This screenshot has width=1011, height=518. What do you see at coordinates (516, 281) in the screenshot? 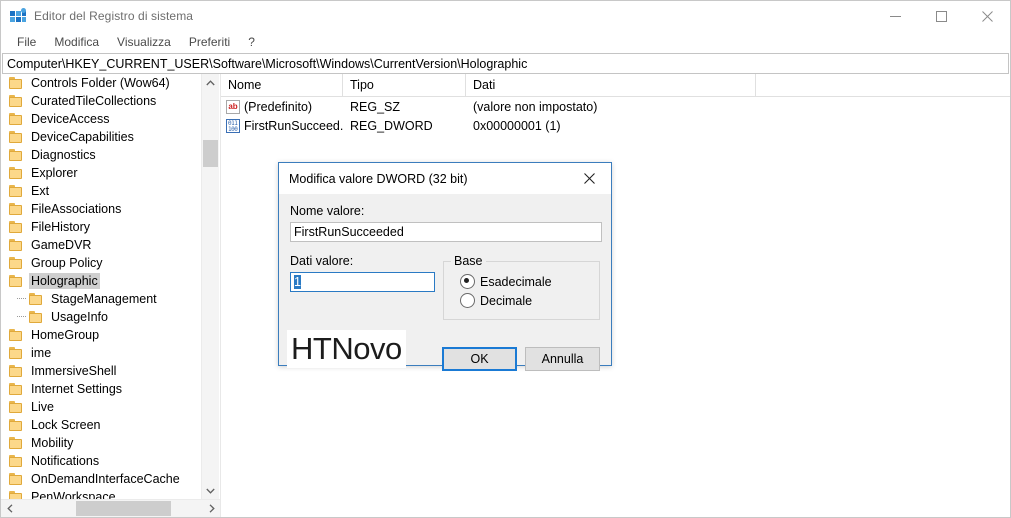
I see `radio-esadecimale-label: Esadecimale` at bounding box center [516, 281].